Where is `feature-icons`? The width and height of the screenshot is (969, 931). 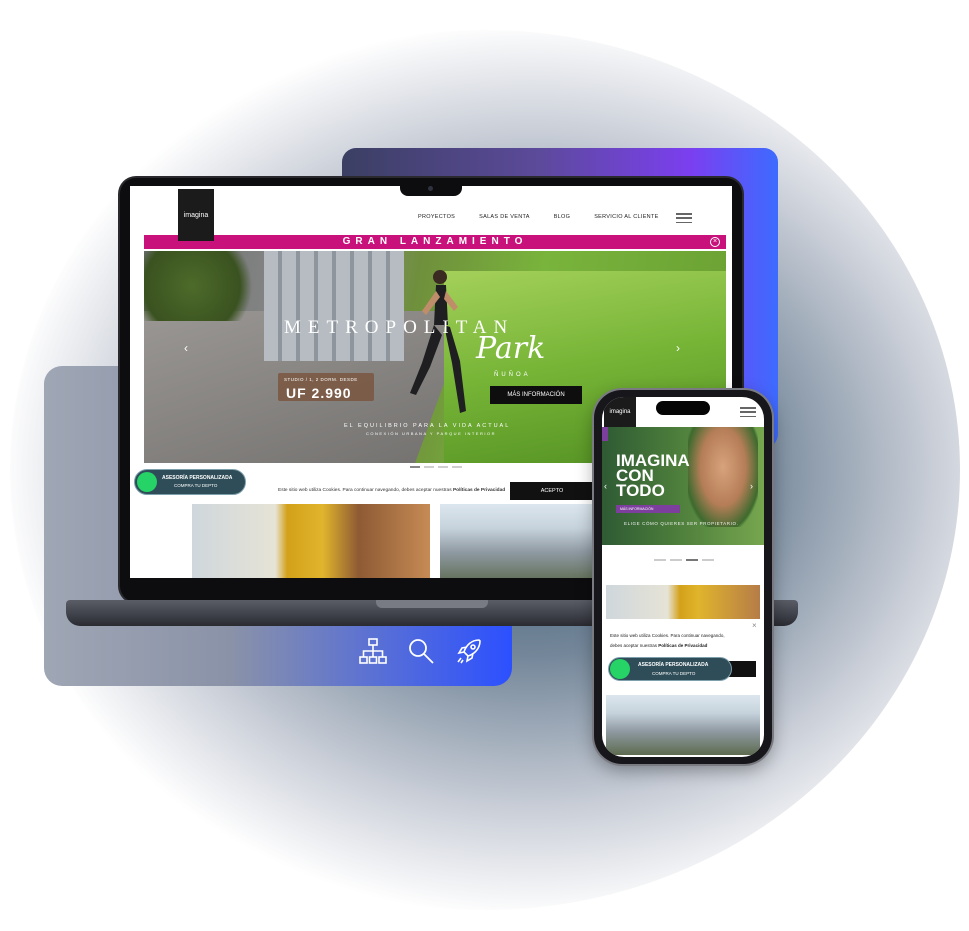 feature-icons is located at coordinates (421, 651).